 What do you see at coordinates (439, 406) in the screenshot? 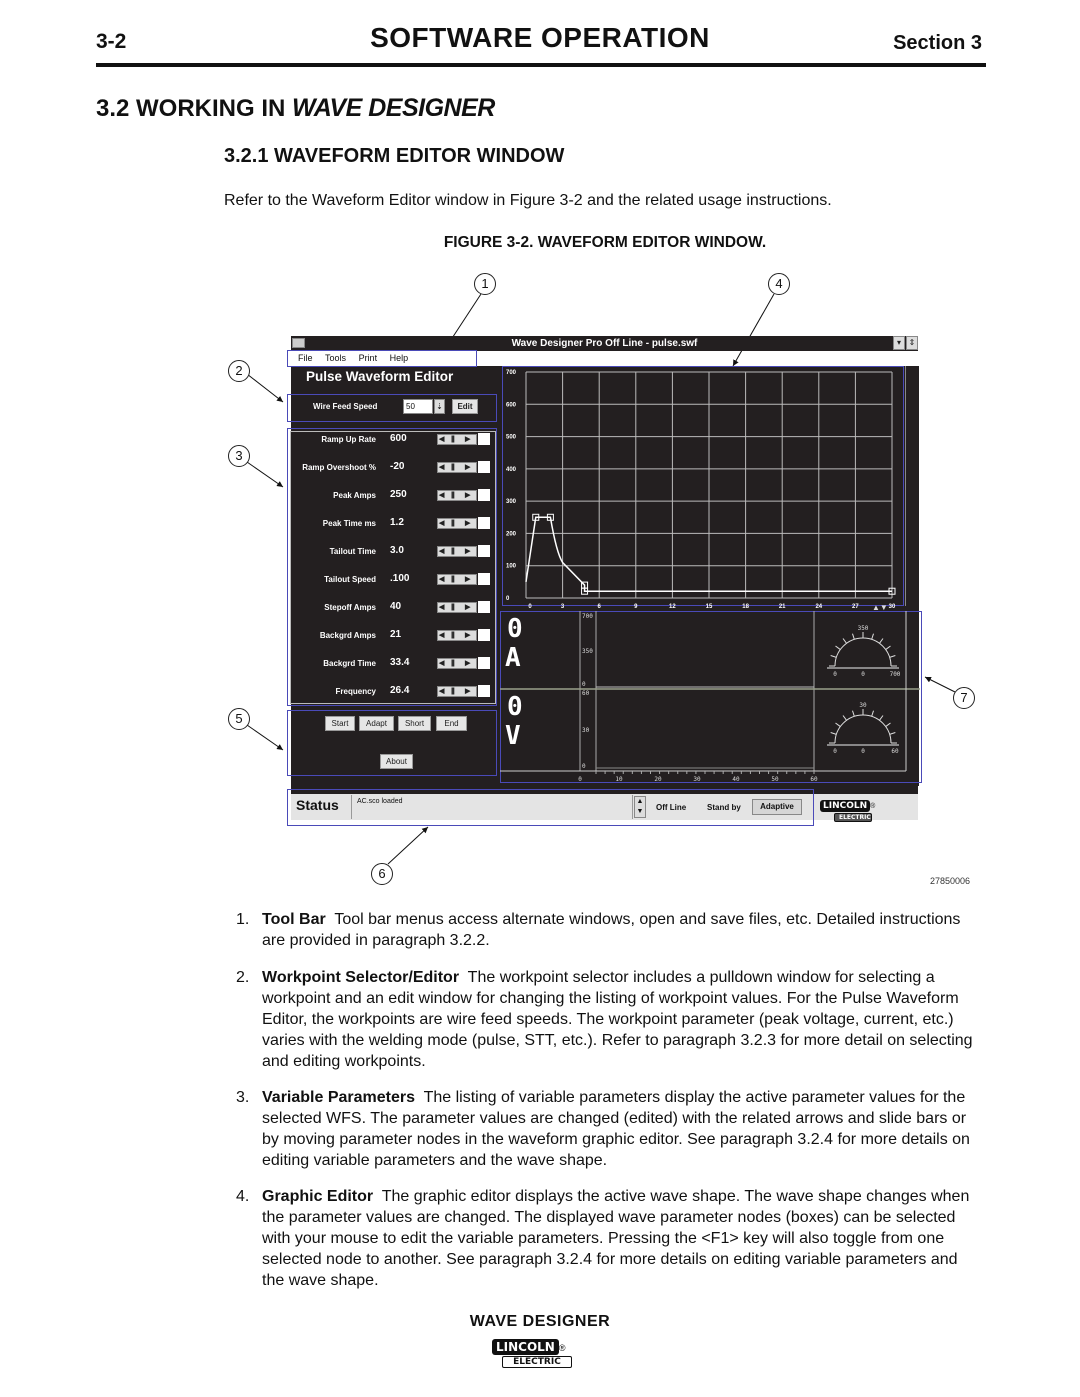
I see `workpoint-dropdown-button: ⇣` at bounding box center [439, 406].